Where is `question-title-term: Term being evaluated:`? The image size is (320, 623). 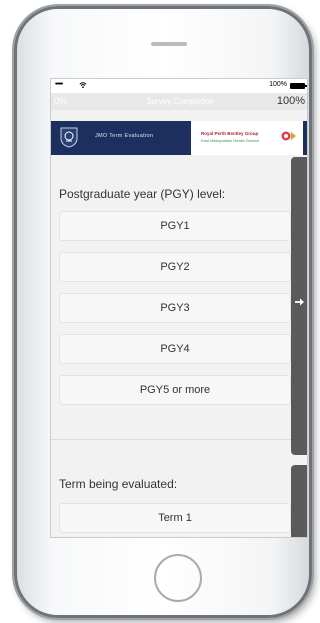
question-title-term: Term being evaluated: is located at coordinates (118, 484).